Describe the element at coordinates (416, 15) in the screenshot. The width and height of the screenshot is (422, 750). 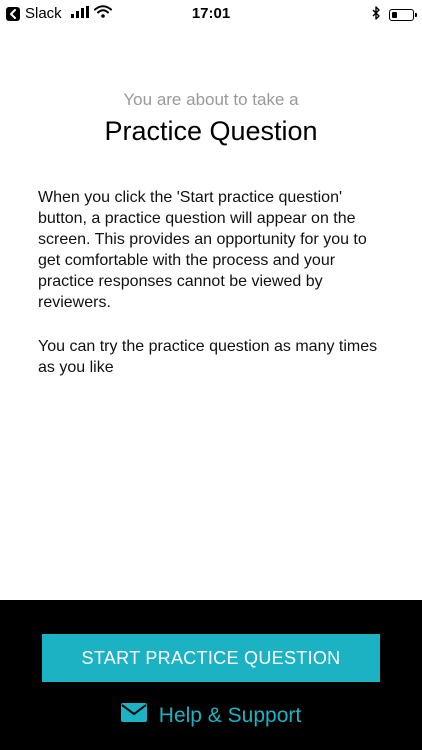
I see `battery-tip` at that location.